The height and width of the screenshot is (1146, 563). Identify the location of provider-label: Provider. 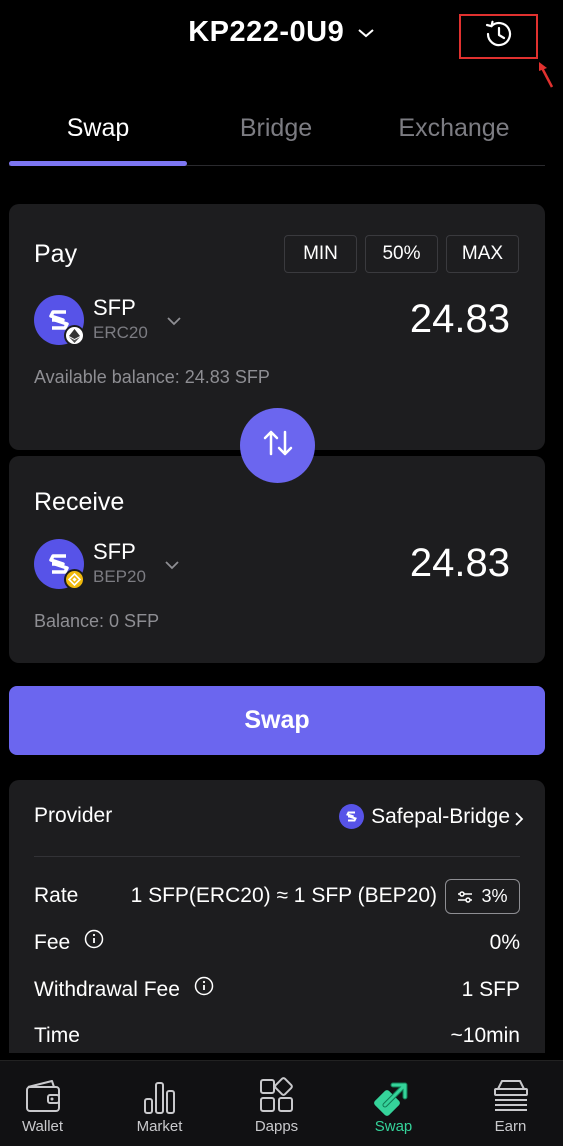
(73, 815).